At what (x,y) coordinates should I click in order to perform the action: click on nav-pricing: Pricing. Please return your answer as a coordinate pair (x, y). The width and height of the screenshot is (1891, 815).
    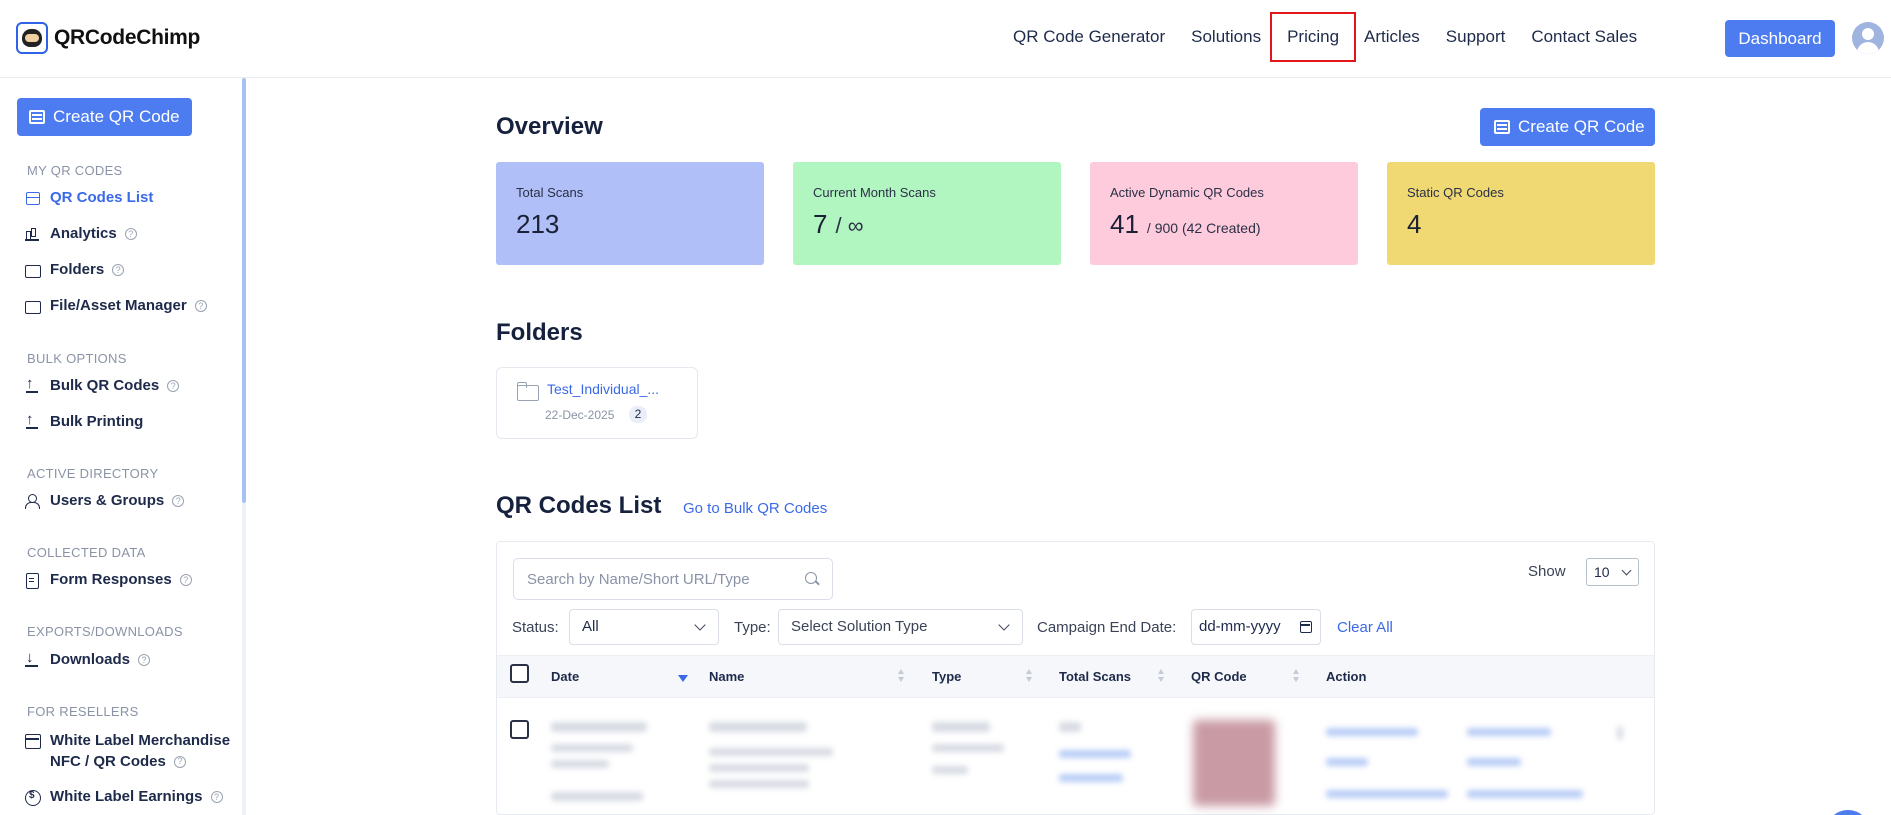
    Looking at the image, I should click on (1313, 37).